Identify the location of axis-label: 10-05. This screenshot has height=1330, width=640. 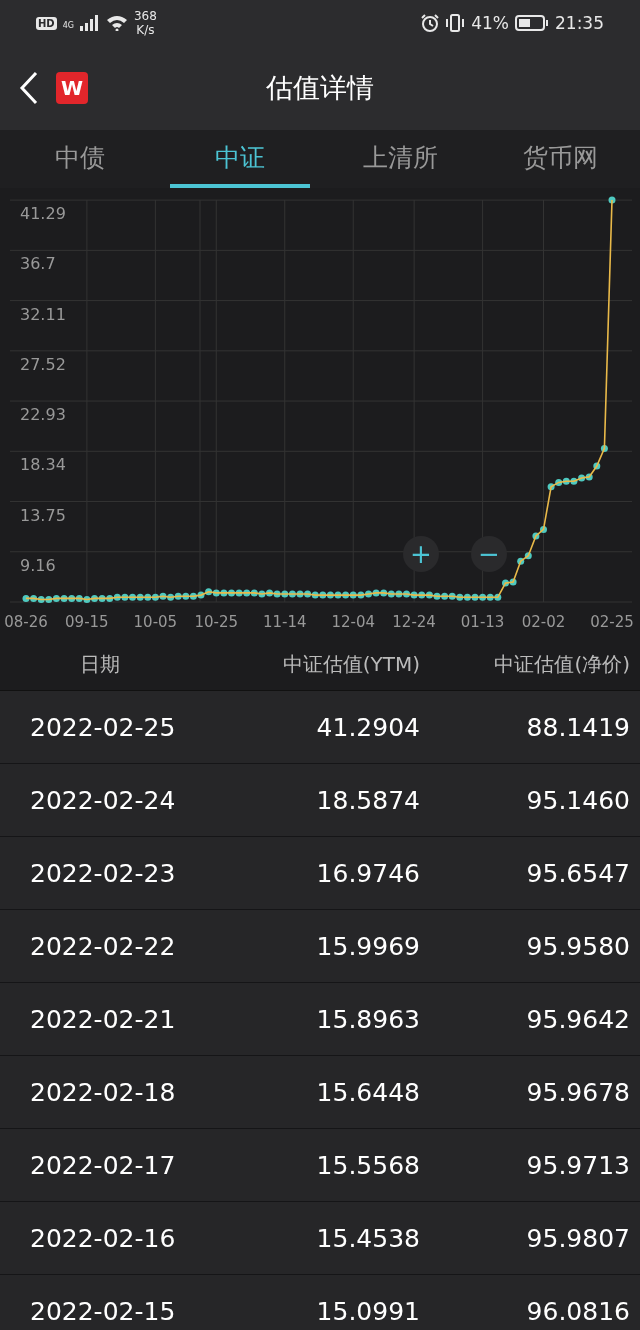
(155, 622).